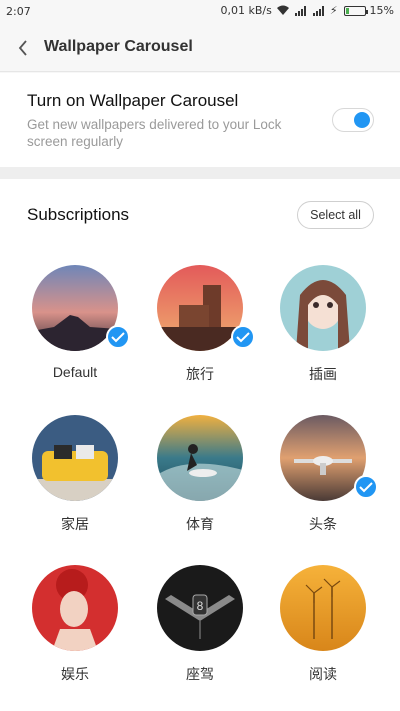  I want to click on page-title: Wallpaper Carousel, so click(118, 46).